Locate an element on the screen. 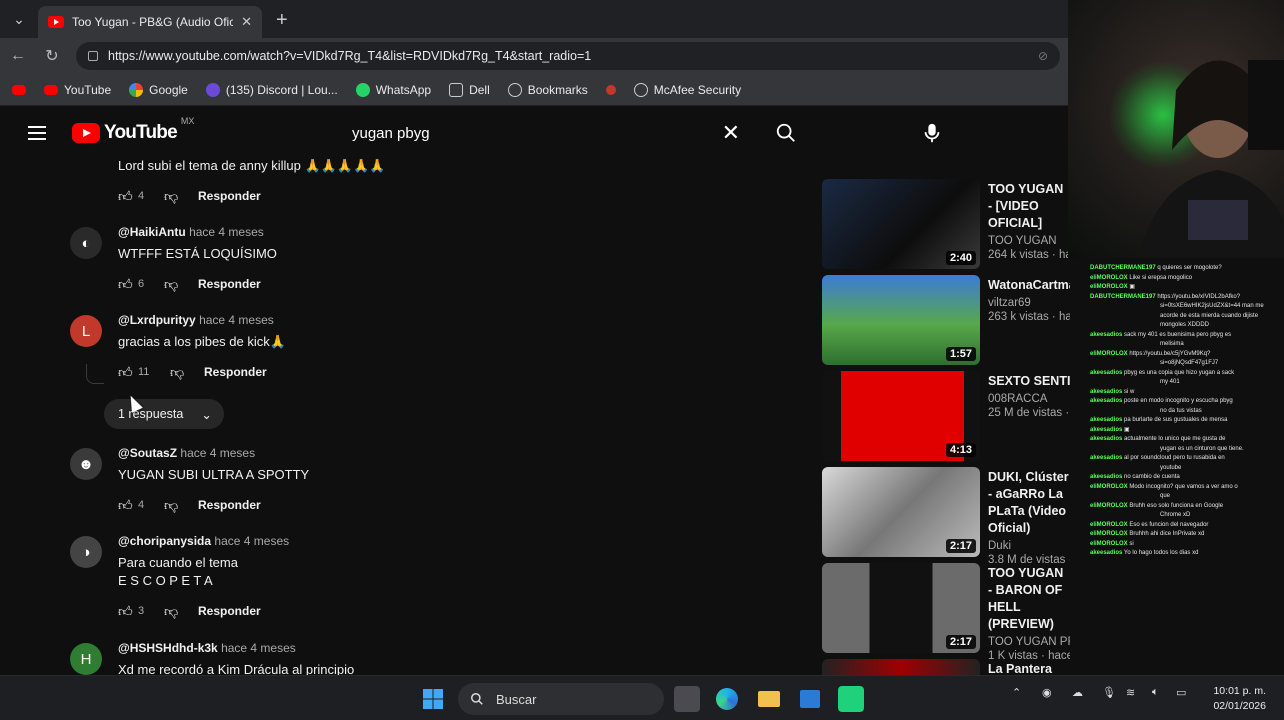  tray-battery-icon: ▭ is located at coordinates (1181, 692).